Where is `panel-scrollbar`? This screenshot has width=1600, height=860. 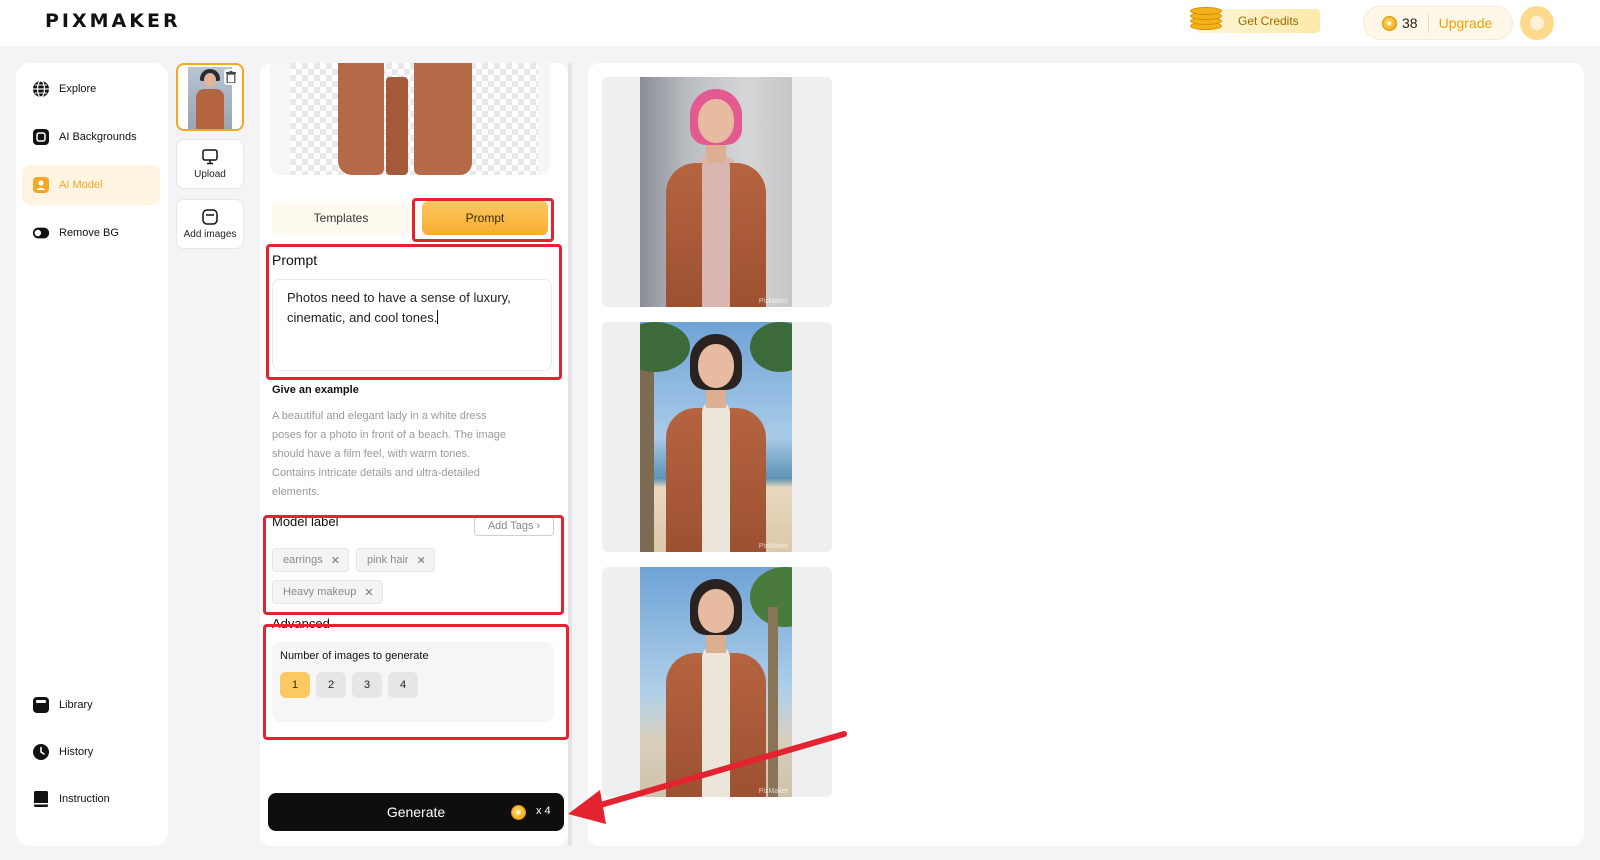
panel-scrollbar is located at coordinates (570, 454).